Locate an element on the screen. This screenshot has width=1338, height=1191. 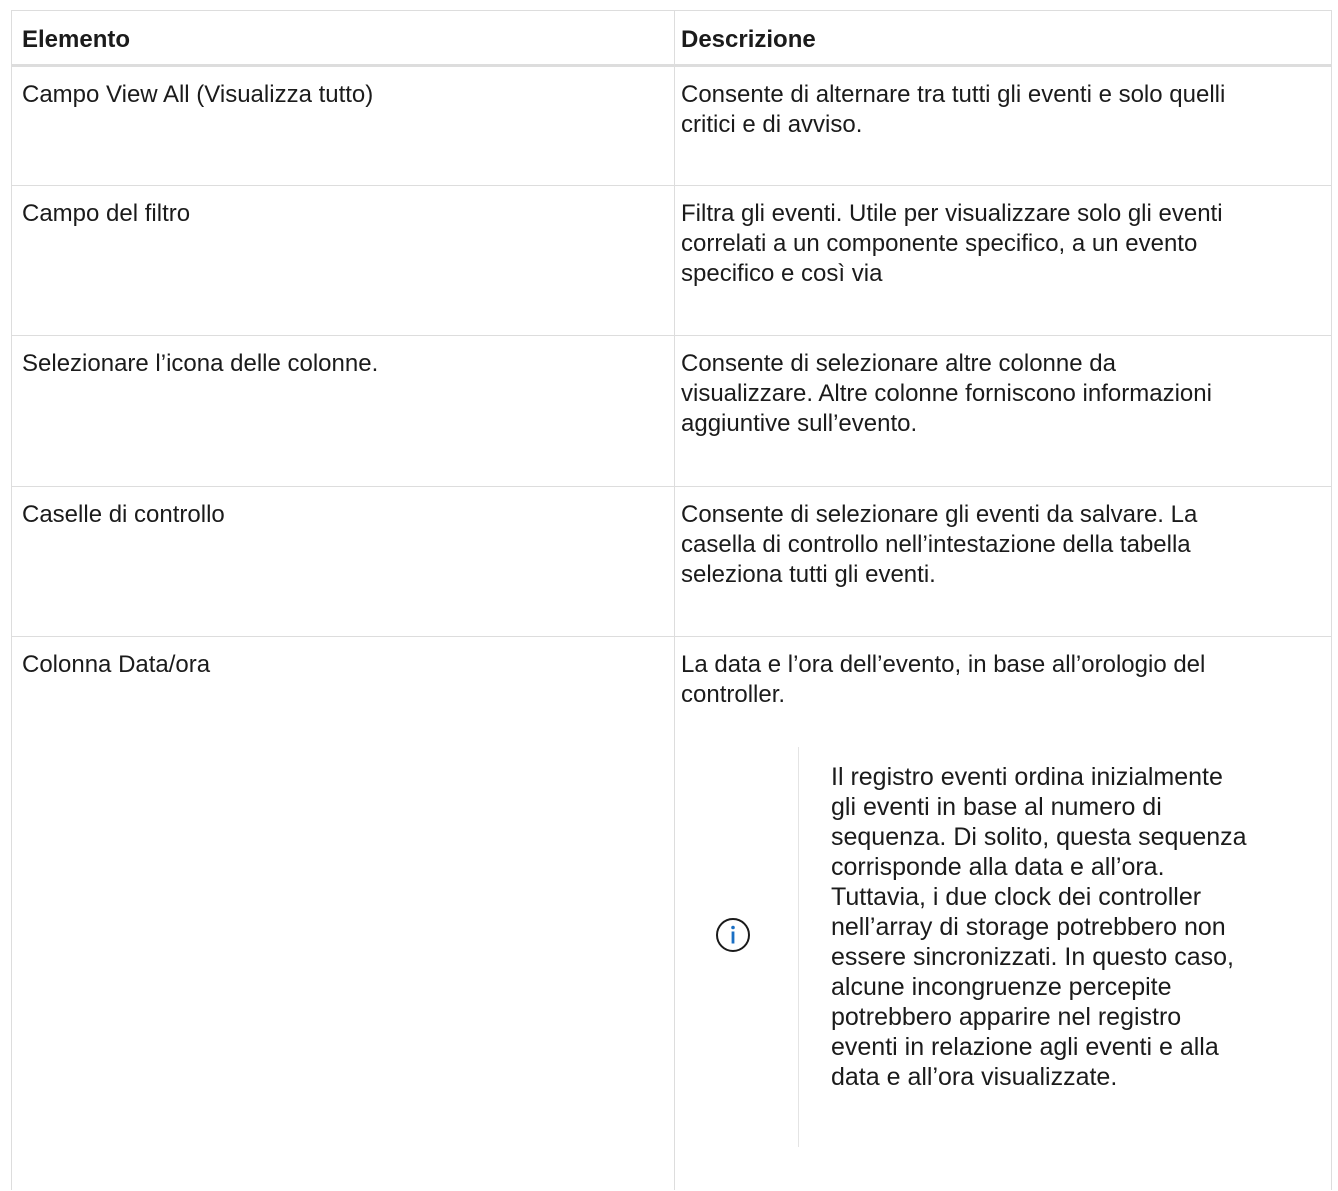
table-header: Elemento Descrizione is located at coordinates (671, 39).